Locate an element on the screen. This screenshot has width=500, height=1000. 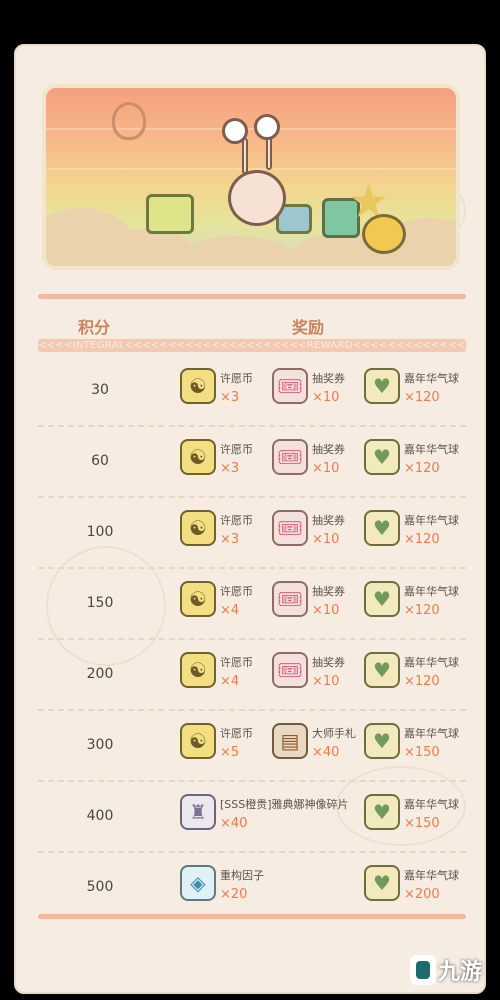
watermark: 九游 is located at coordinates (446, 970).